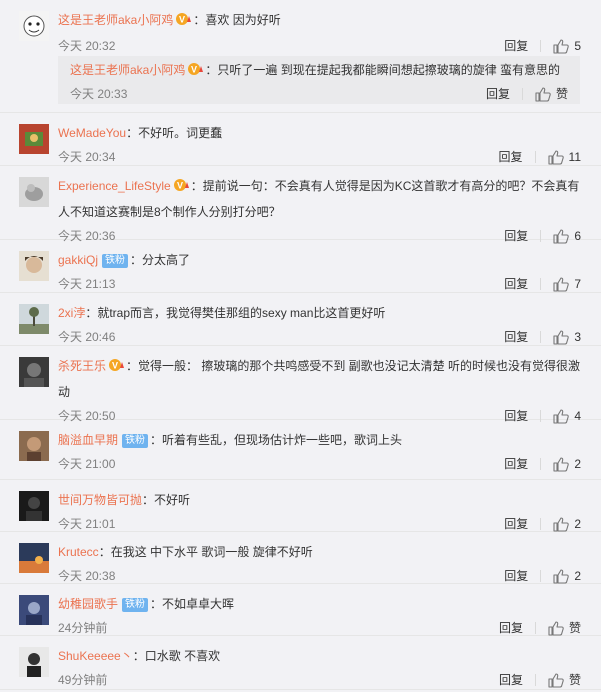  I want to click on comment-actions: 回复 5, so click(542, 46).